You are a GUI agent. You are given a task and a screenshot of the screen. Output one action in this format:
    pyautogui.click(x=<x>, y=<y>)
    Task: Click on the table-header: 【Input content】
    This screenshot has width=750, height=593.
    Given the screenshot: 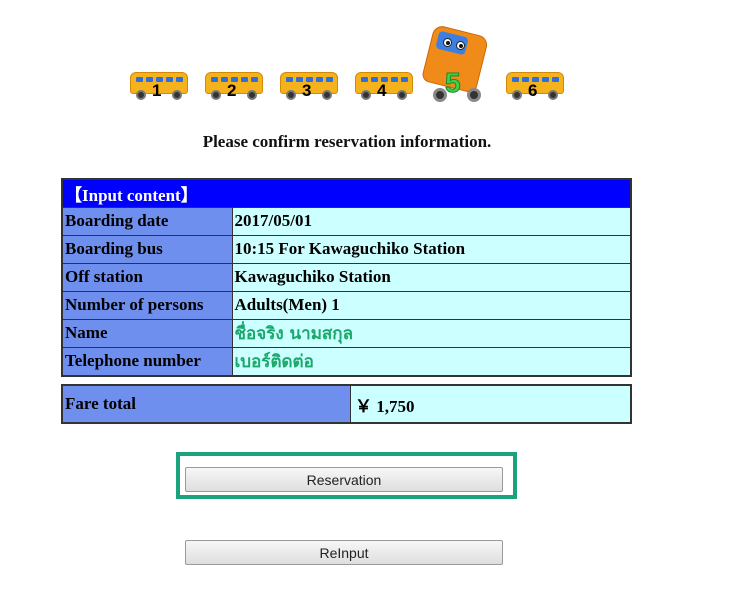 What is the action you would take?
    pyautogui.click(x=346, y=193)
    